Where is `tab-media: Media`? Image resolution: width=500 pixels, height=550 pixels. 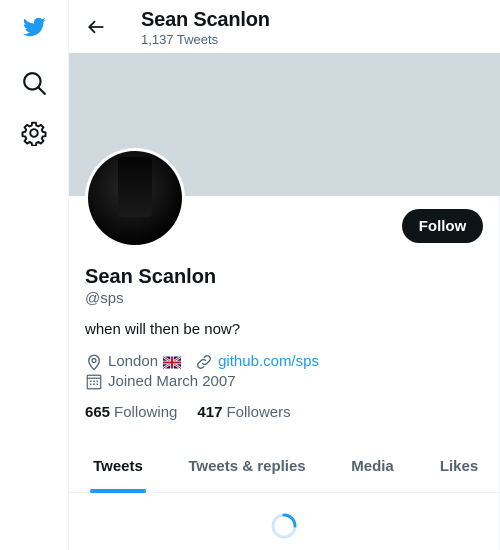 tab-media: Media is located at coordinates (372, 466).